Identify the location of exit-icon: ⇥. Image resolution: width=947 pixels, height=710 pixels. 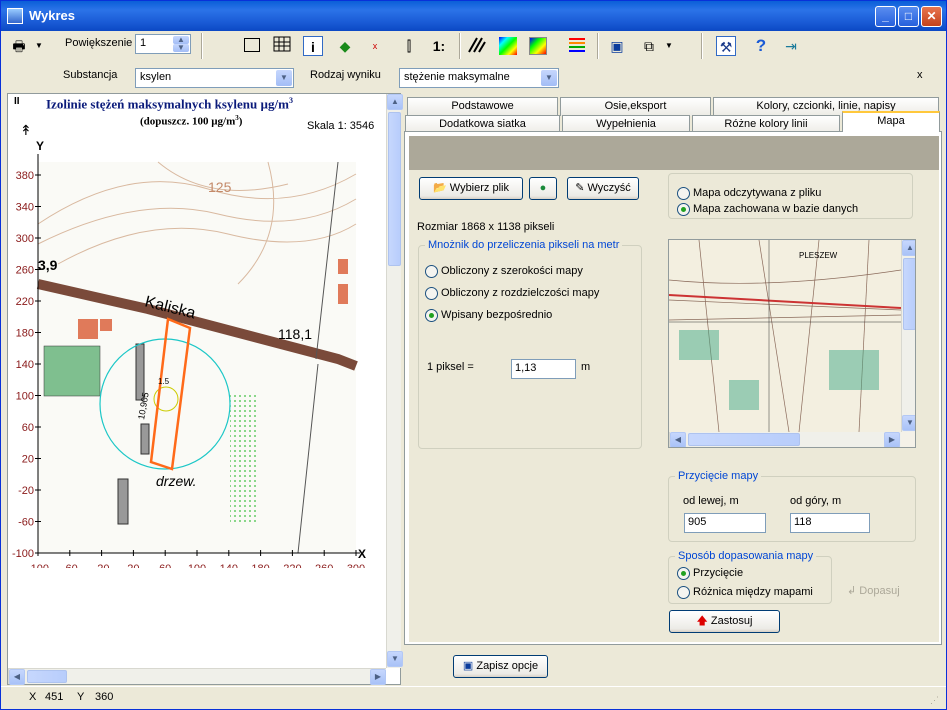
(791, 46).